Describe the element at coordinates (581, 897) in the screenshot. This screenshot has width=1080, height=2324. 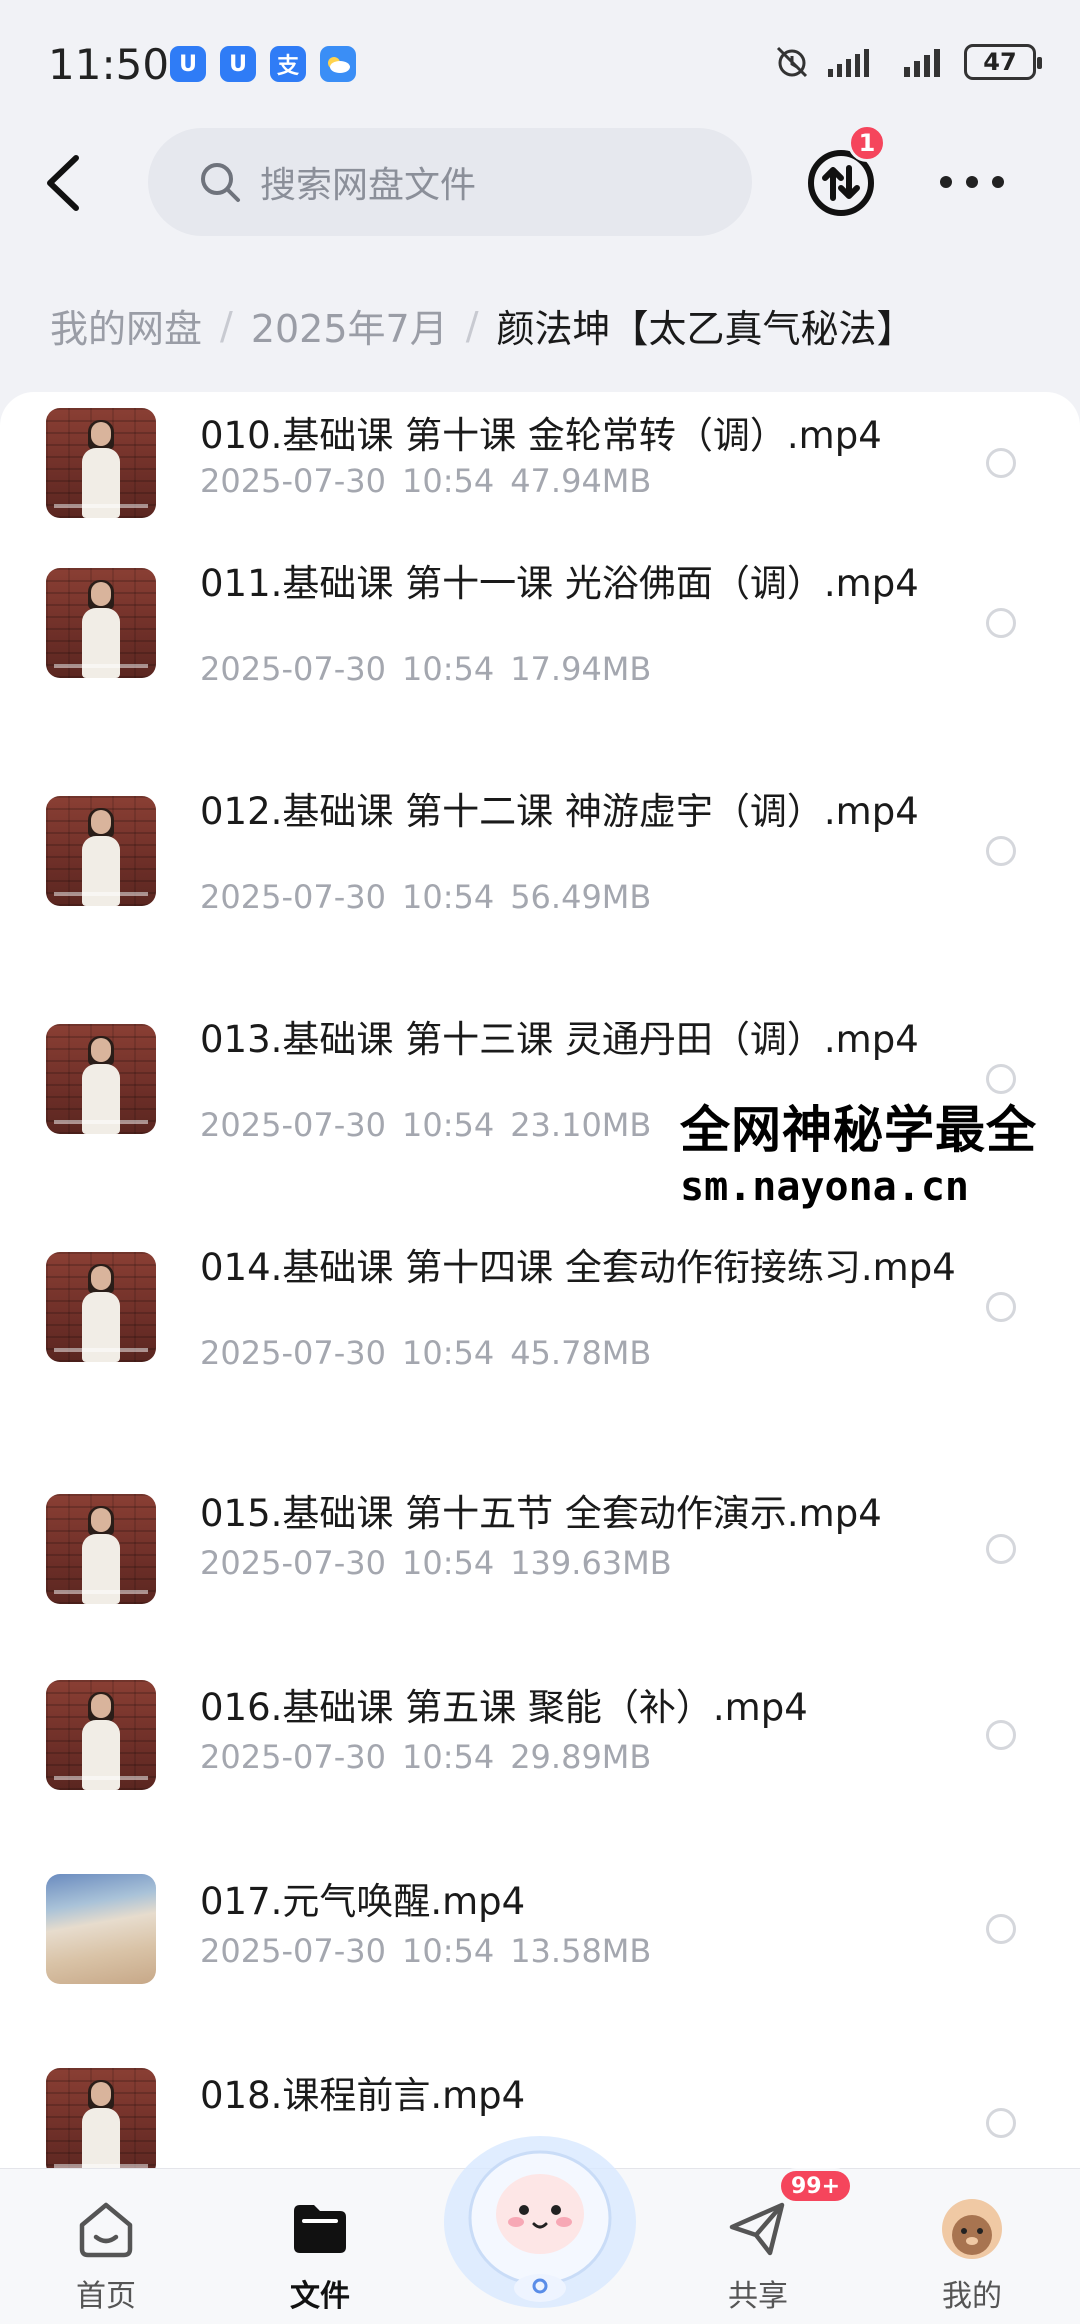
I see `file-size: 56.49MB` at that location.